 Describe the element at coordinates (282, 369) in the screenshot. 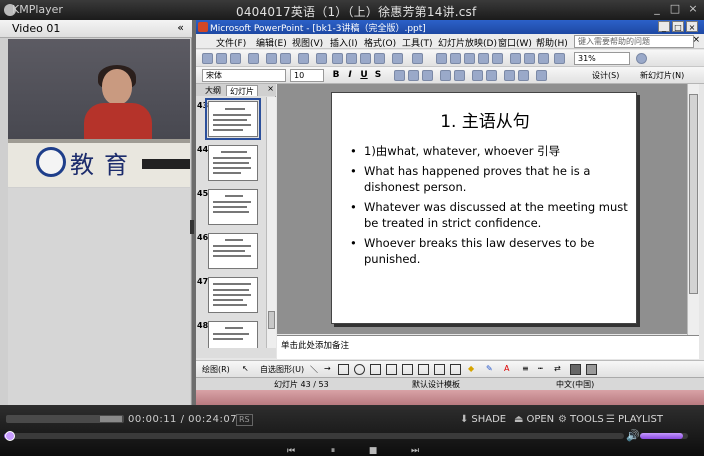

I see `autoshapes-menu: 自选图形(U)` at that location.